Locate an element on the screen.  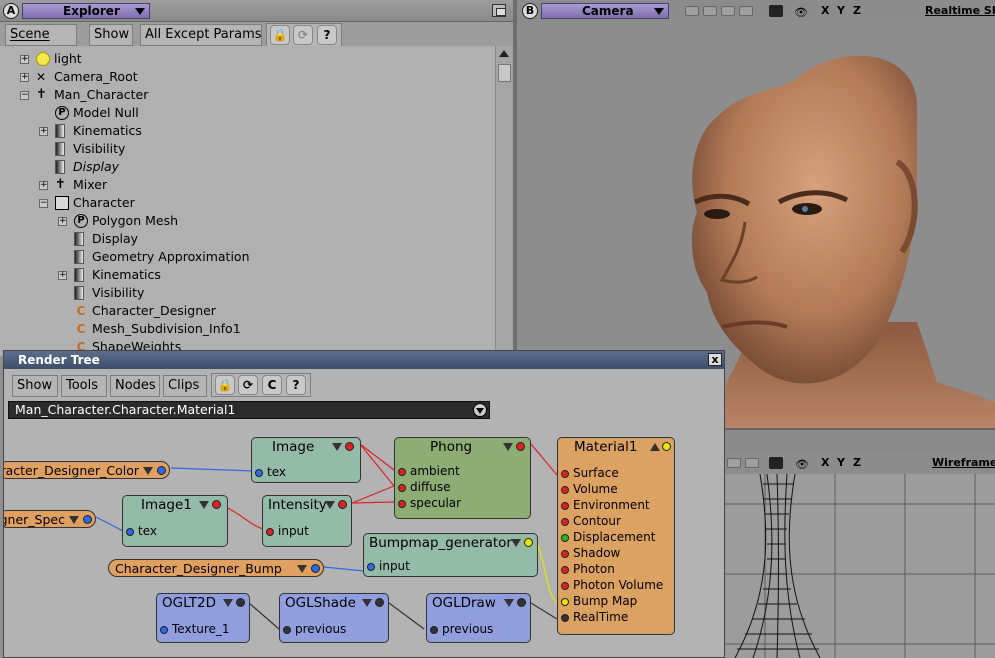
node-intensity: Intensity input is located at coordinates (307, 521).